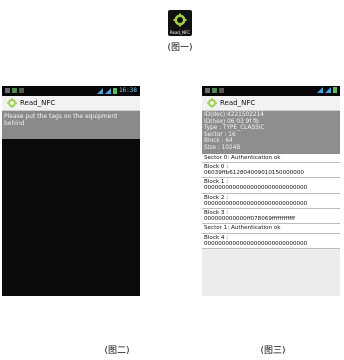 The width and height of the screenshot is (344, 360). What do you see at coordinates (218, 141) in the screenshot?
I see `tag-block-count: Block : 64` at bounding box center [218, 141].